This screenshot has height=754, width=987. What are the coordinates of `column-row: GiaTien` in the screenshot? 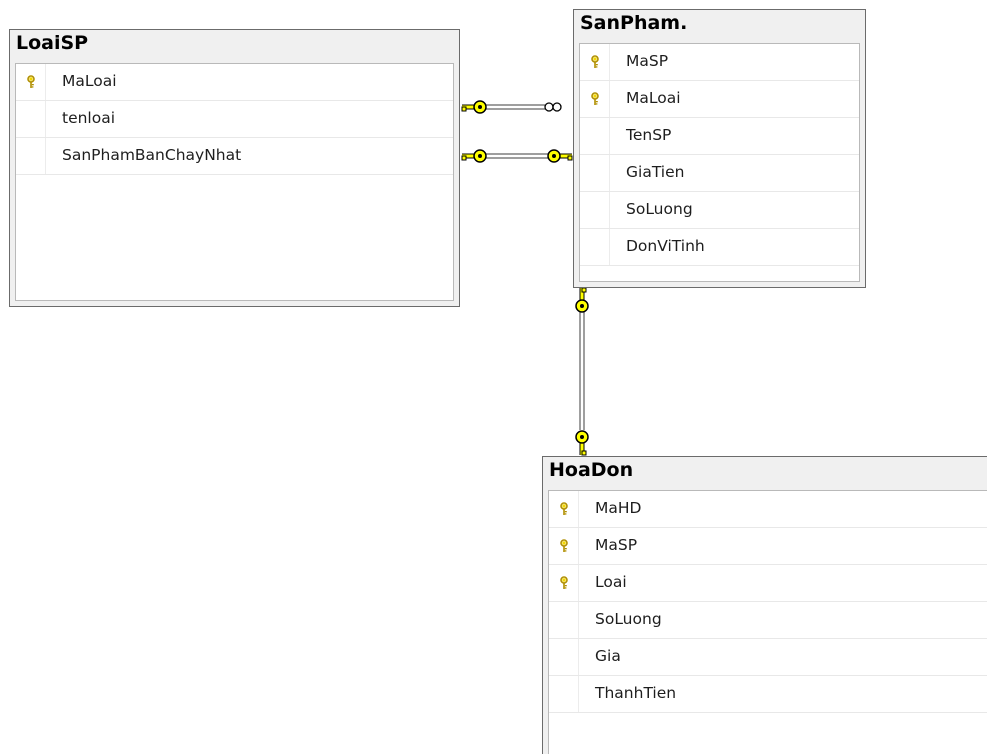 It's located at (719, 173).